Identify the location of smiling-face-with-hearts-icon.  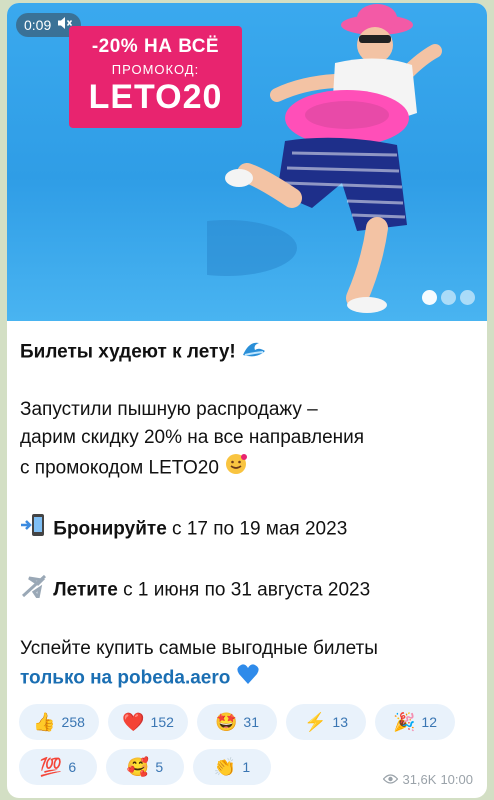
(236, 468).